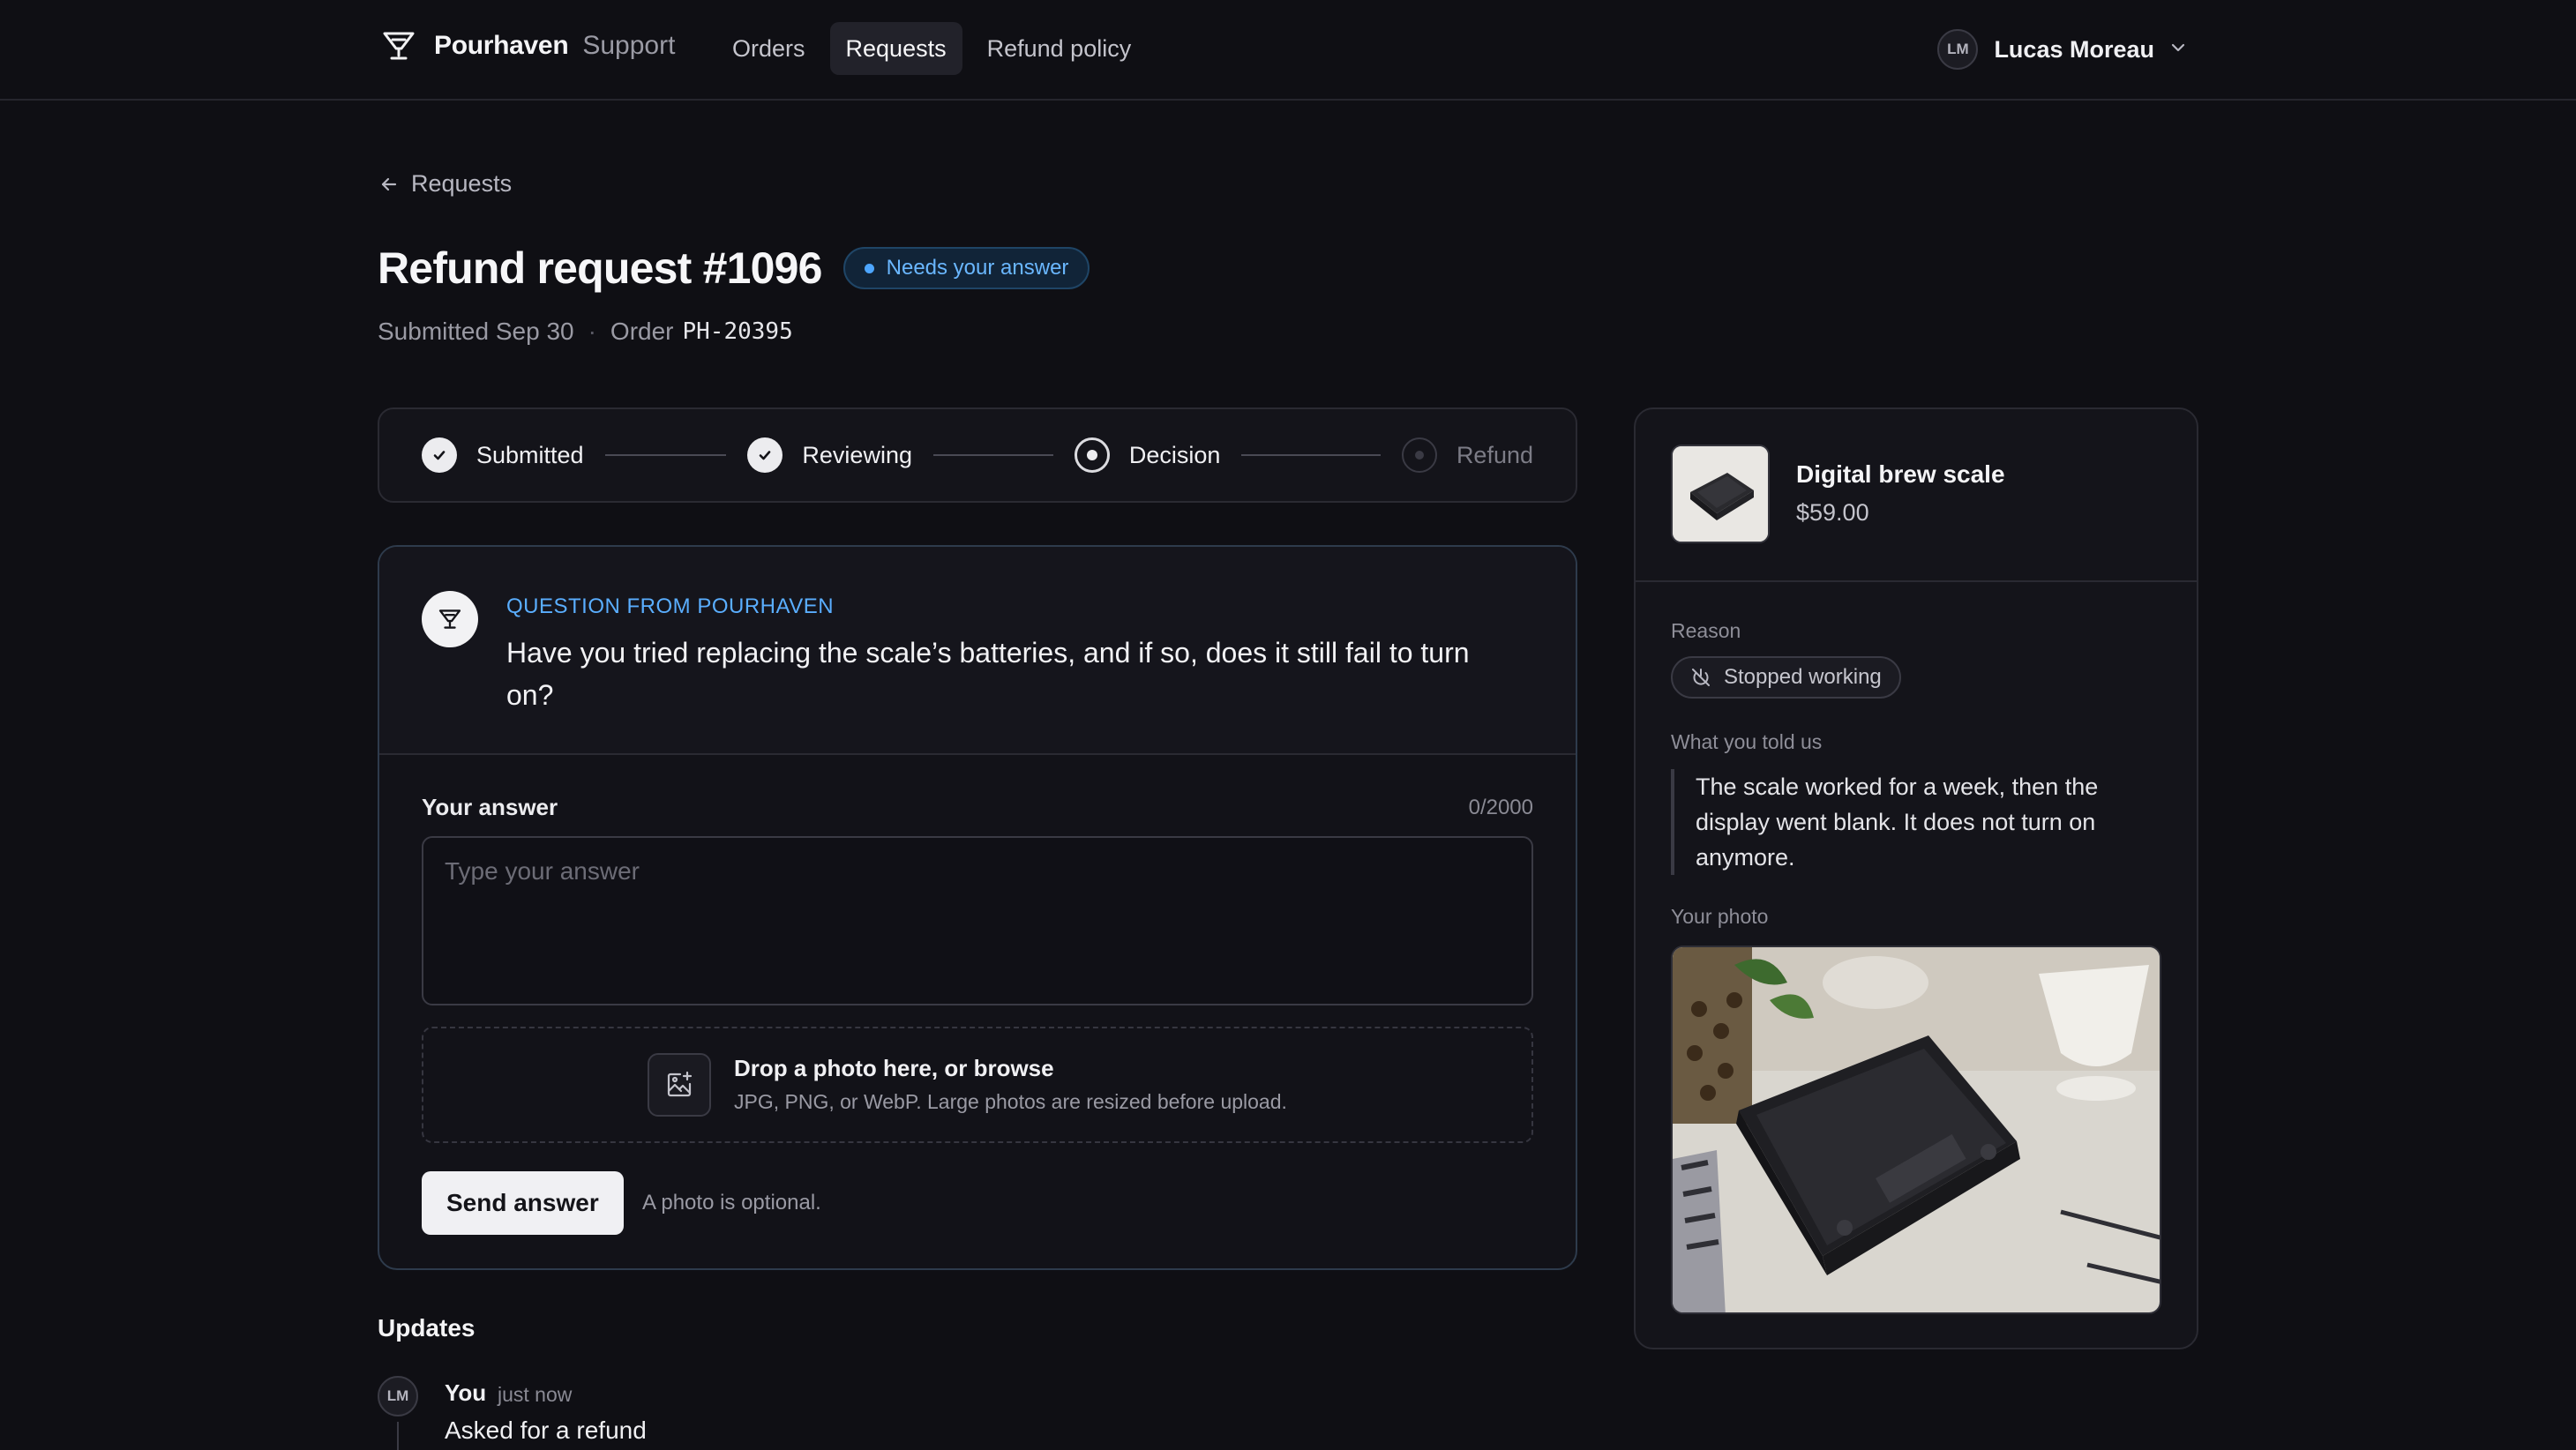 The width and height of the screenshot is (2576, 1450). I want to click on update-author: You, so click(466, 1392).